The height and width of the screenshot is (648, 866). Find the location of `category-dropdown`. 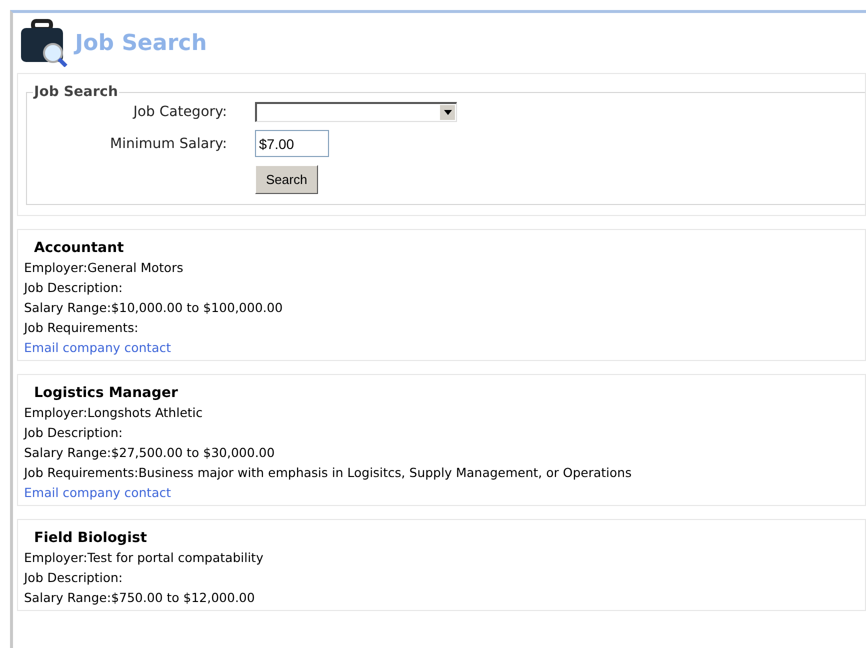

category-dropdown is located at coordinates (356, 112).